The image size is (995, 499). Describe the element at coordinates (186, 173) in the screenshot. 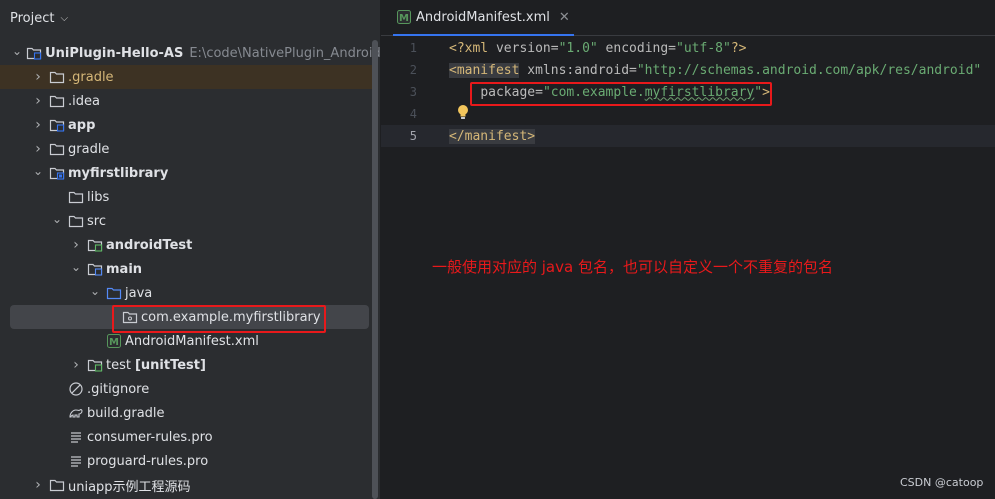

I see `tree-item-myfirstlibrary: ⌄ myfirstlibrary` at that location.